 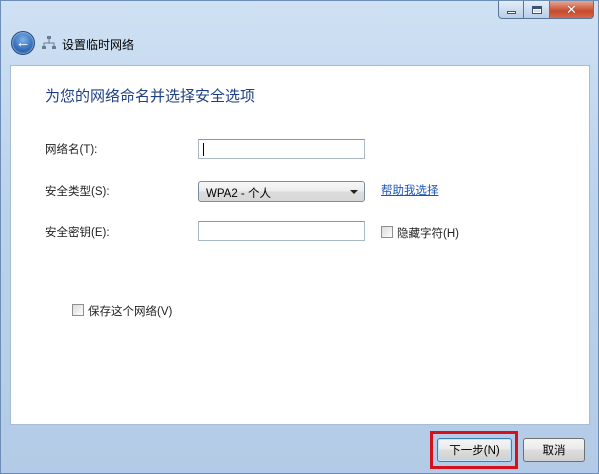 I want to click on network-name-input, so click(x=281, y=149).